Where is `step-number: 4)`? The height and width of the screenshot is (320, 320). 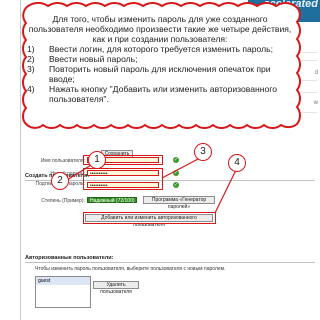 step-number: 4) is located at coordinates (31, 89).